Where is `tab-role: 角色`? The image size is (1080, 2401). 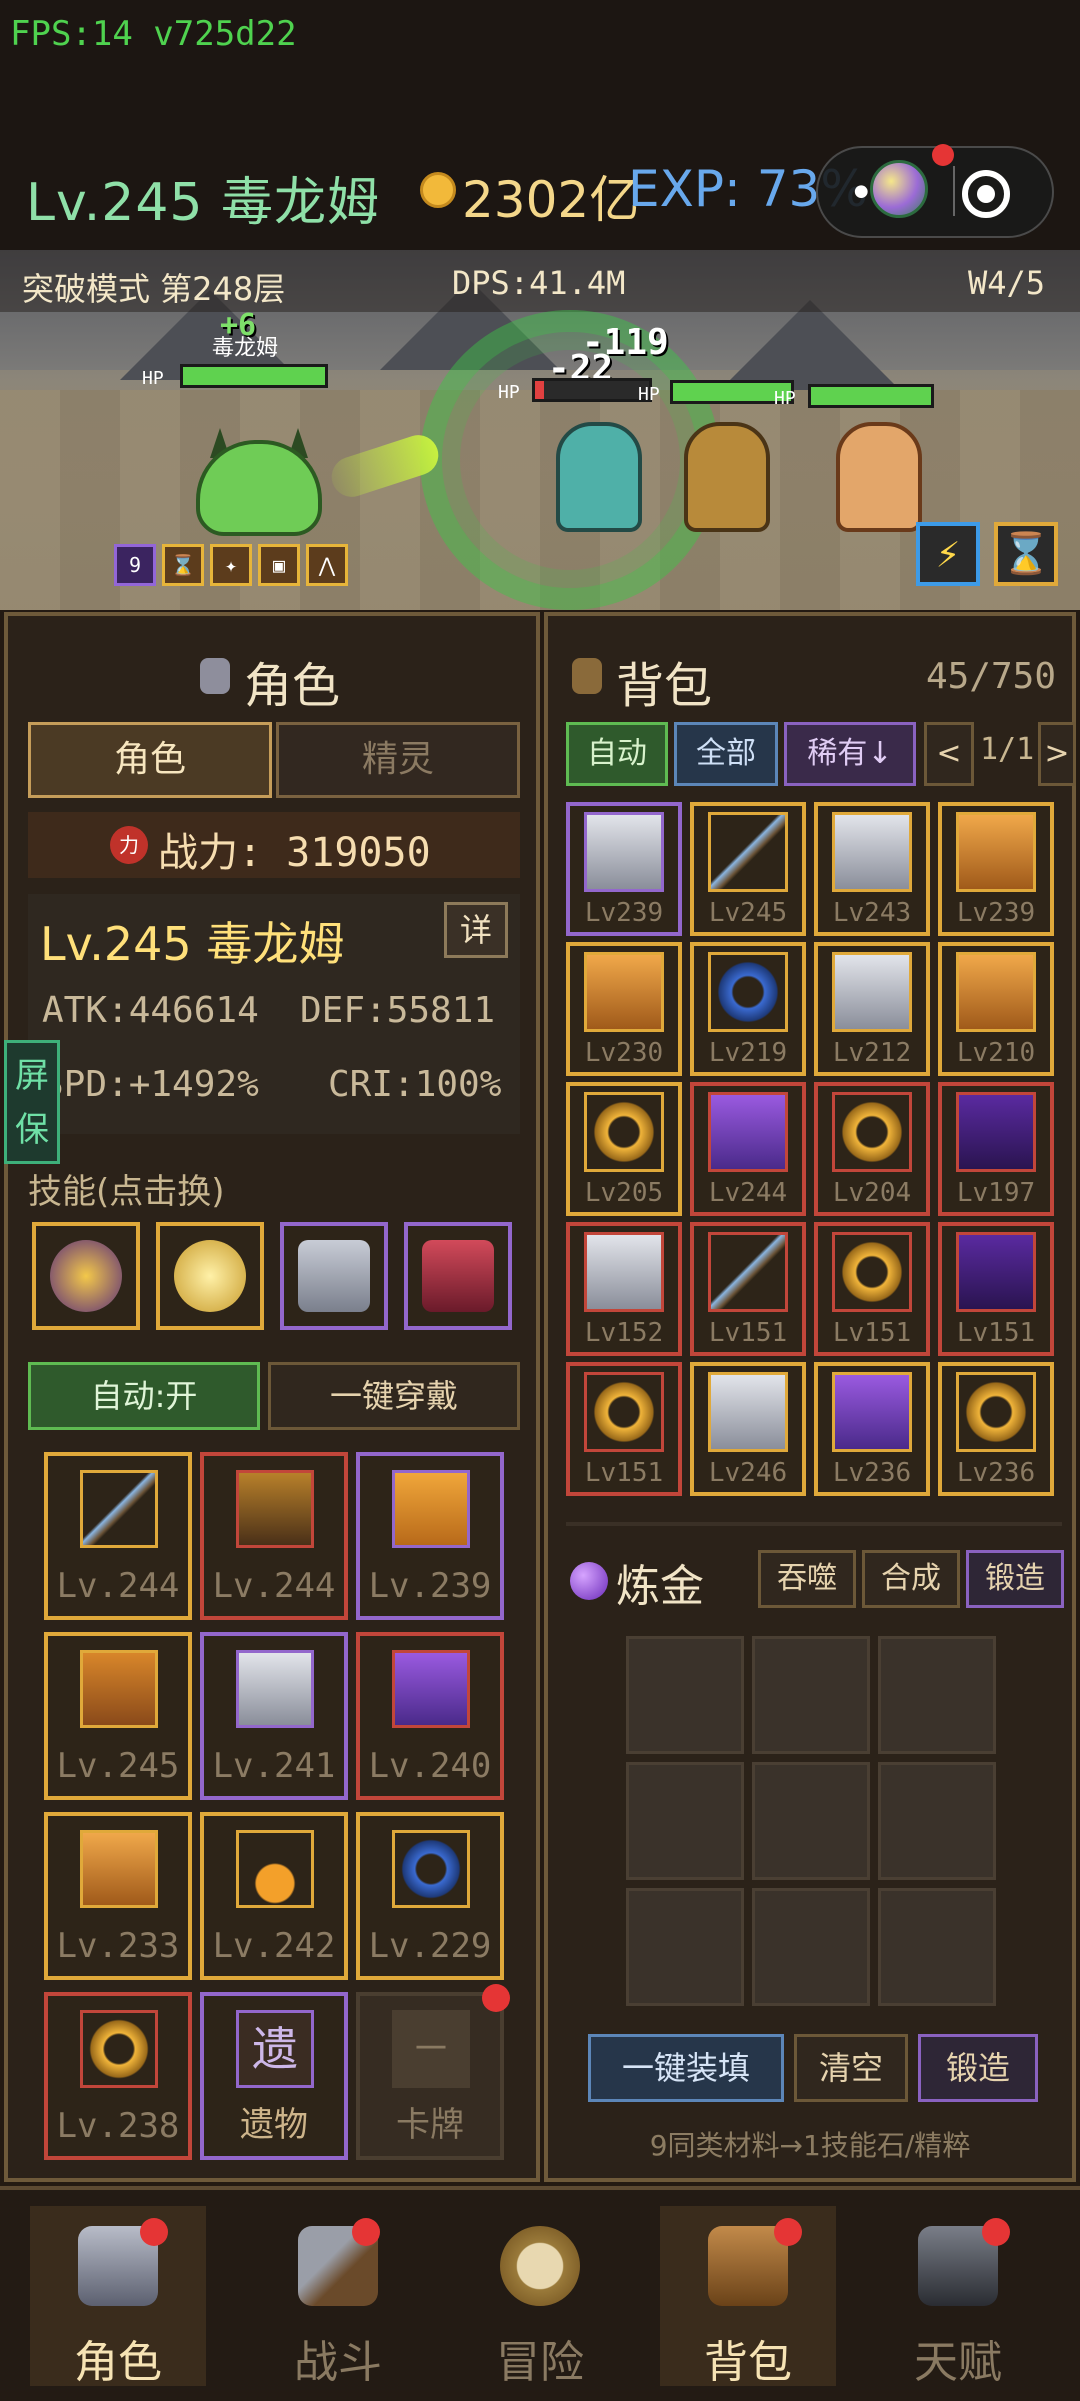
tab-role: 角色 is located at coordinates (150, 760).